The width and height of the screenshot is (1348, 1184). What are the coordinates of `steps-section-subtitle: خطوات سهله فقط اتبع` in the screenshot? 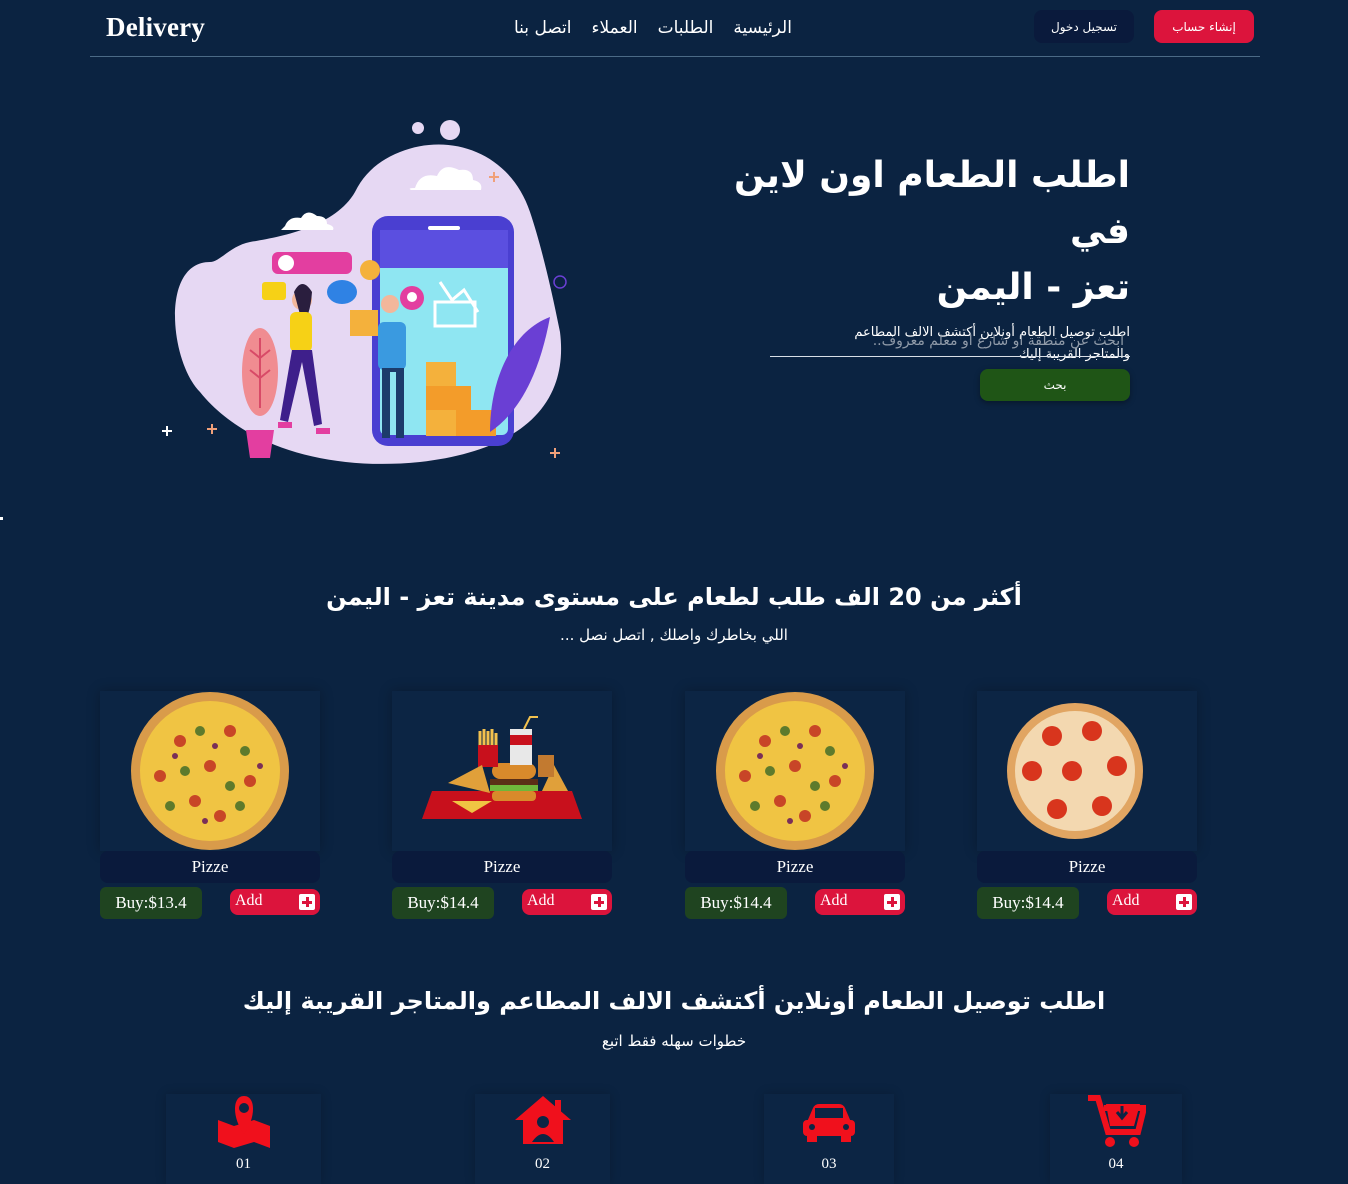 It's located at (674, 1041).